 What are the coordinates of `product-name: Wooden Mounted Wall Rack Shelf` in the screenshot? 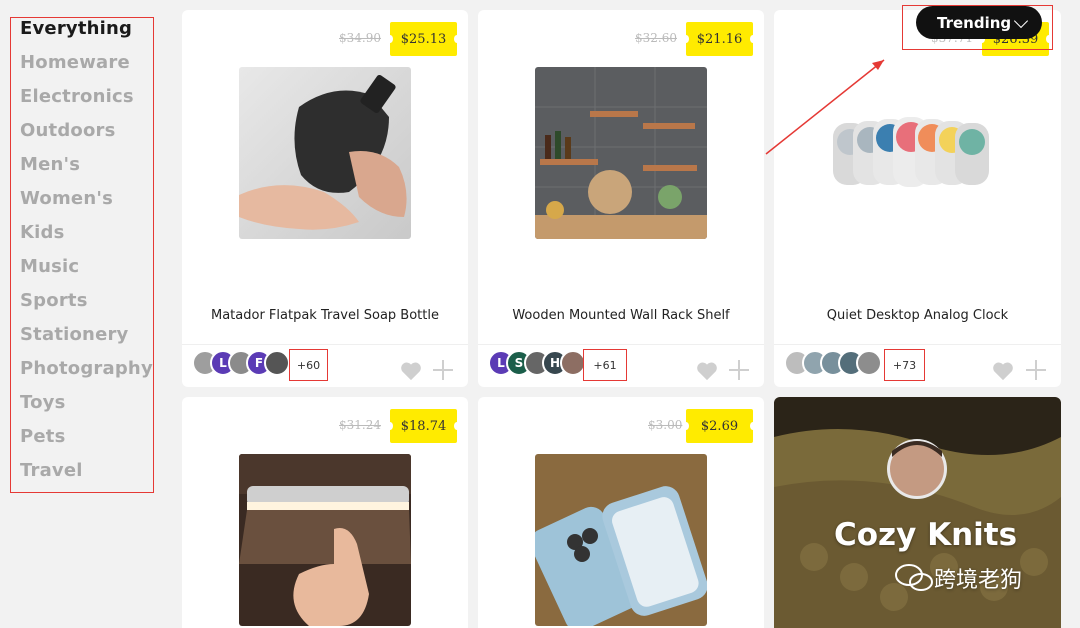 It's located at (621, 315).